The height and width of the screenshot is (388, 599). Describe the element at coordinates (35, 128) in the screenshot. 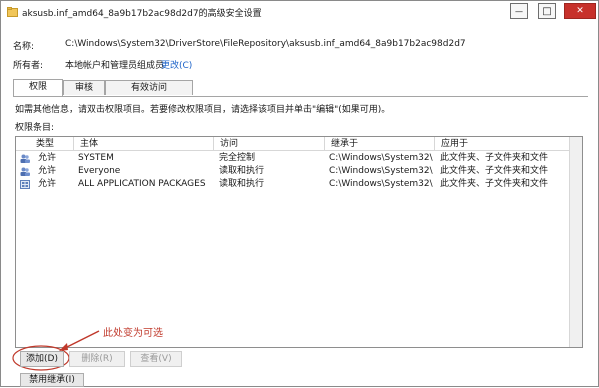

I see `entries-label: 权限条目:` at that location.